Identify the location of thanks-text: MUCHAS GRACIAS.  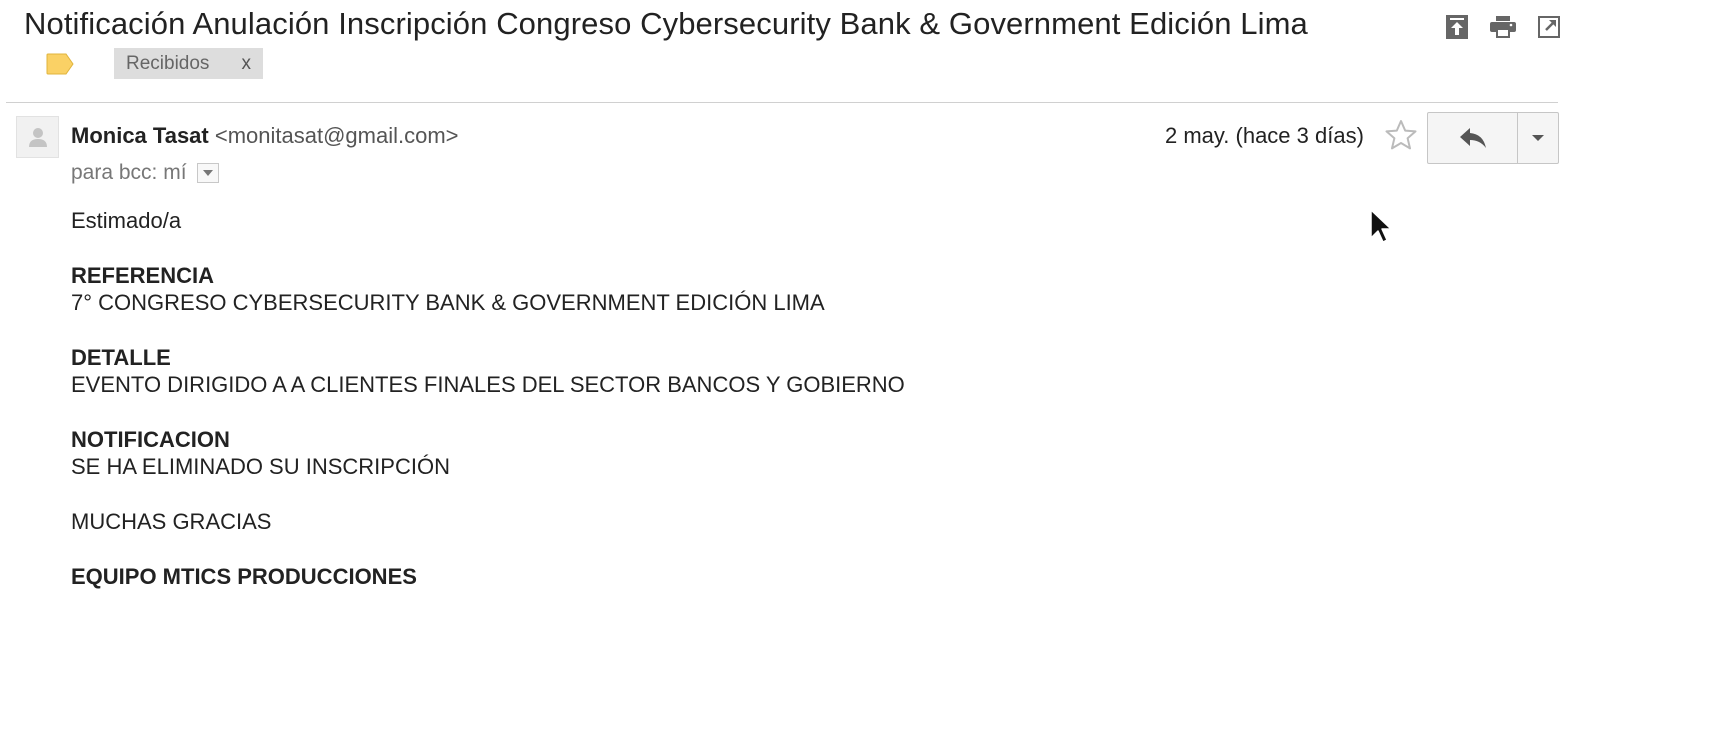
(171, 521).